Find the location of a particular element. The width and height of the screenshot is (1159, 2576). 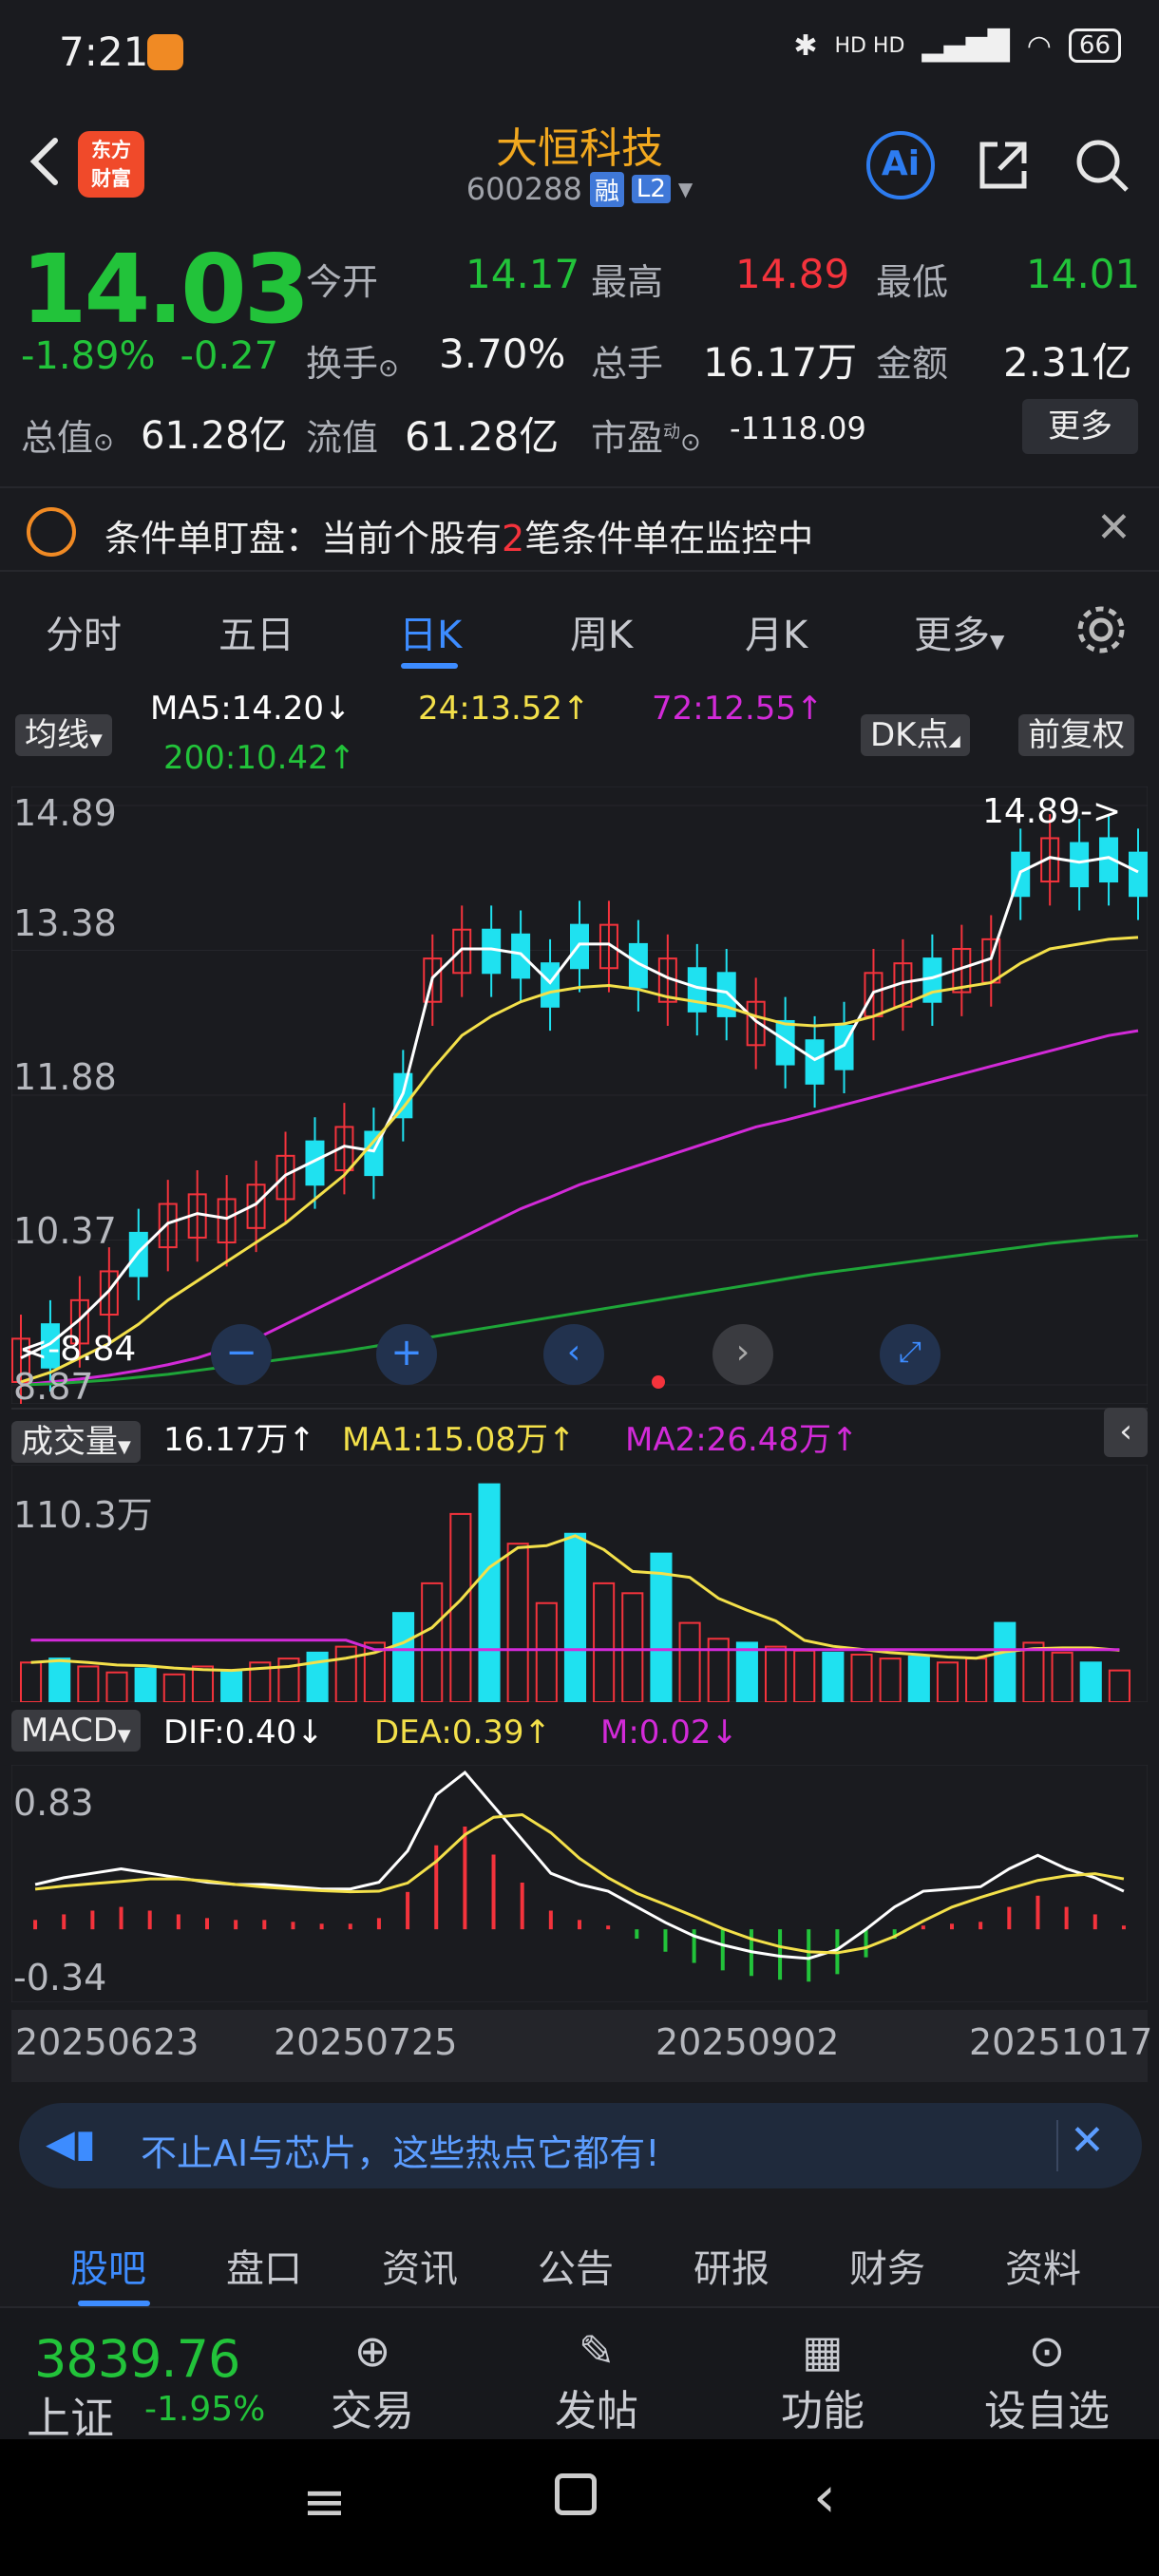

function-button: ▦ 功能 is located at coordinates (823, 2381).